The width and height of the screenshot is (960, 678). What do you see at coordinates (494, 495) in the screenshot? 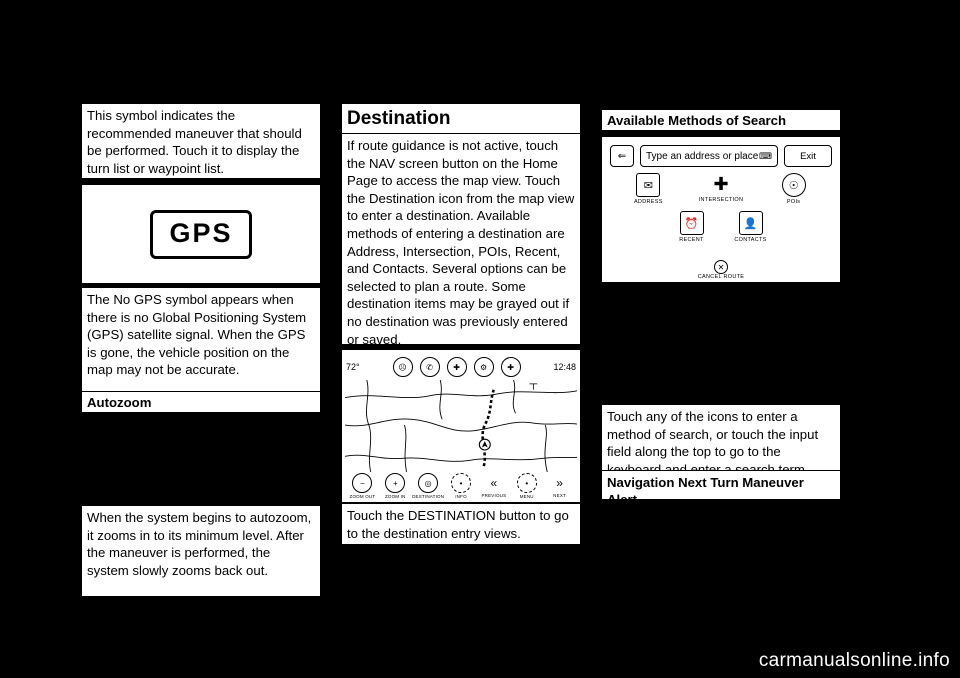
I see `previous-label: PREVIOUS` at bounding box center [494, 495].